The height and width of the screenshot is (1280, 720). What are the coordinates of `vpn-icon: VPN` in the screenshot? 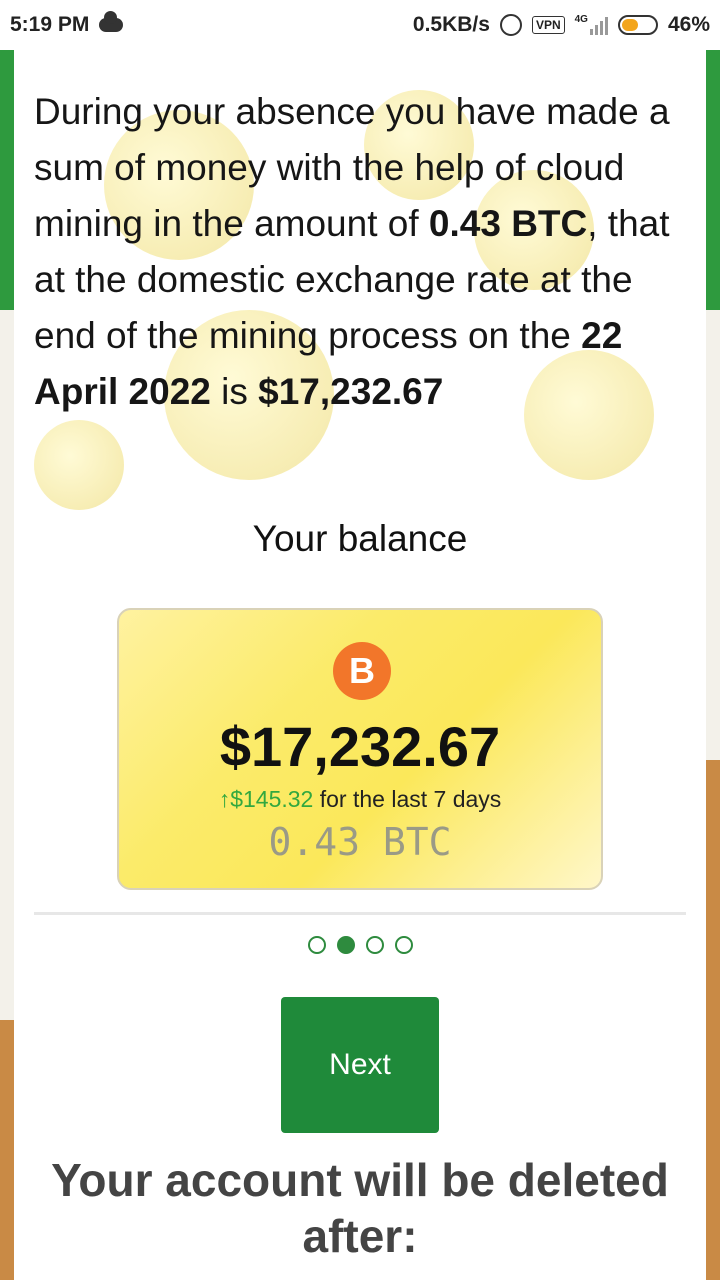 It's located at (548, 25).